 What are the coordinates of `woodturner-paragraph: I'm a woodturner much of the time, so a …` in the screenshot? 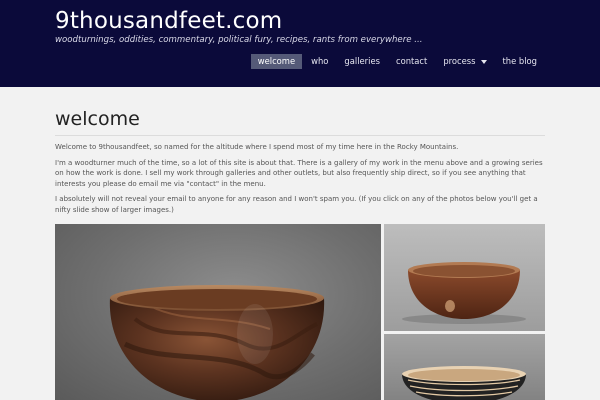 It's located at (299, 173).